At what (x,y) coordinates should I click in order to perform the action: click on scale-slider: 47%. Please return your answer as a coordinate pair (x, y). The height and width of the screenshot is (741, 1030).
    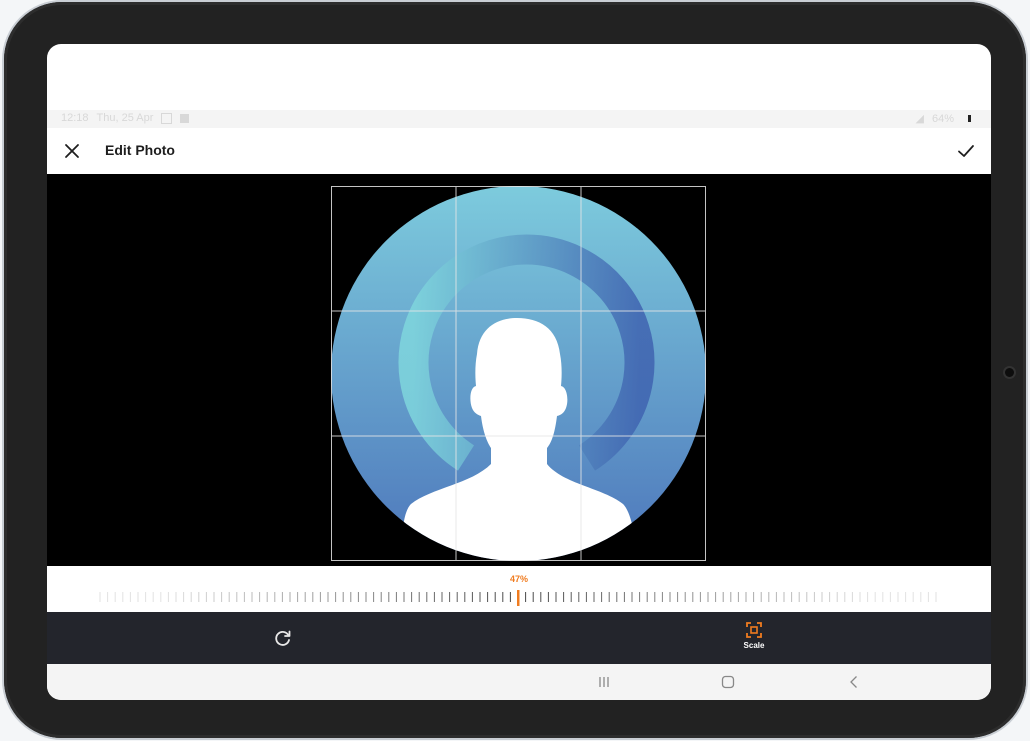
    Looking at the image, I should click on (519, 589).